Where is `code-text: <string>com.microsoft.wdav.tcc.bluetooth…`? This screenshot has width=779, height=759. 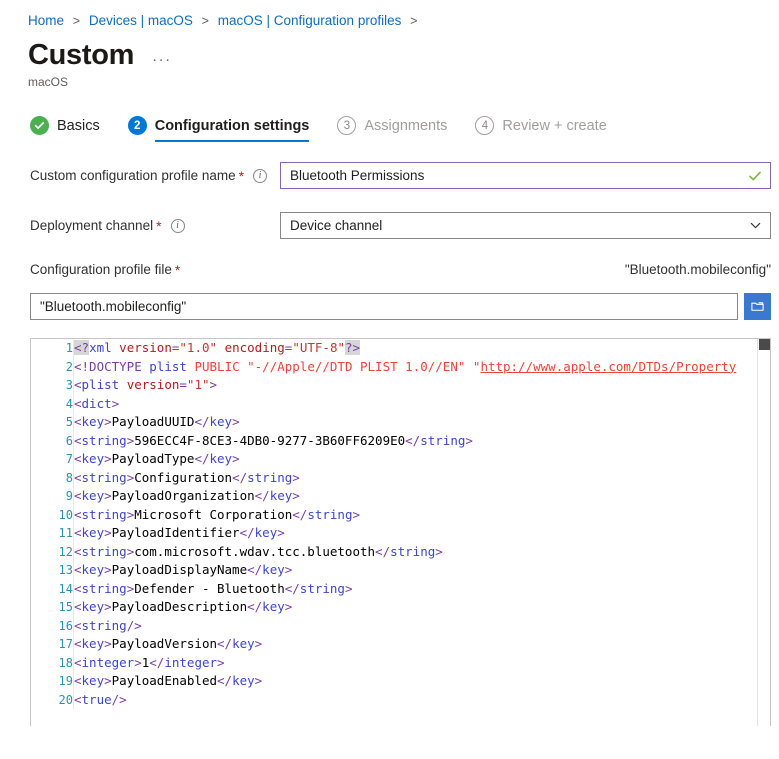 code-text: <string>com.microsoft.wdav.tcc.bluetooth… is located at coordinates (422, 552).